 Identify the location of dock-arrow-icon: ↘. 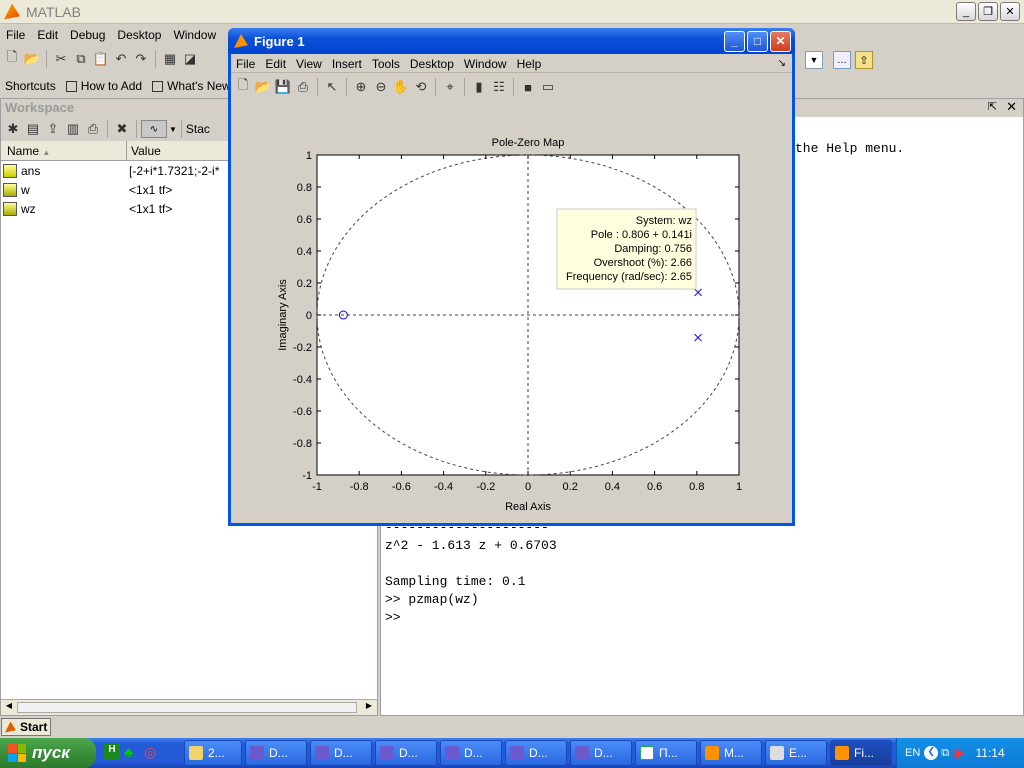
(782, 63).